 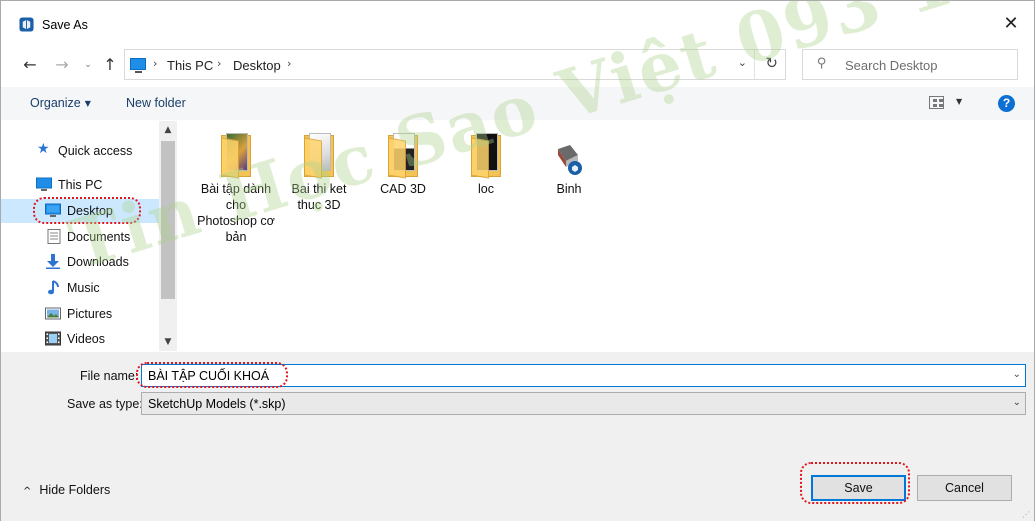 I want to click on sketchup-file-icon, so click(x=570, y=160).